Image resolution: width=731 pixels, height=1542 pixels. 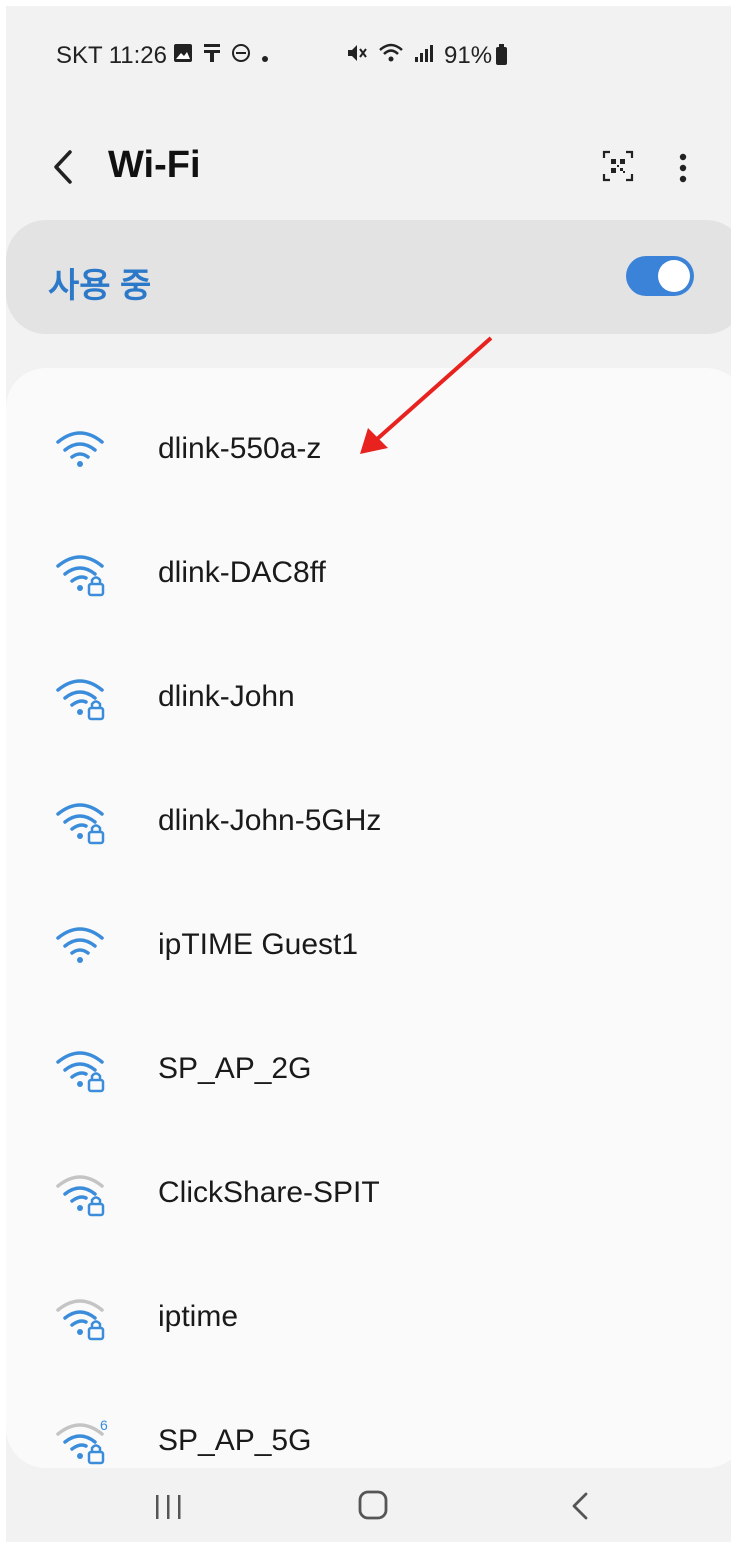 I want to click on network-name: dlink-550a-z, so click(x=240, y=448).